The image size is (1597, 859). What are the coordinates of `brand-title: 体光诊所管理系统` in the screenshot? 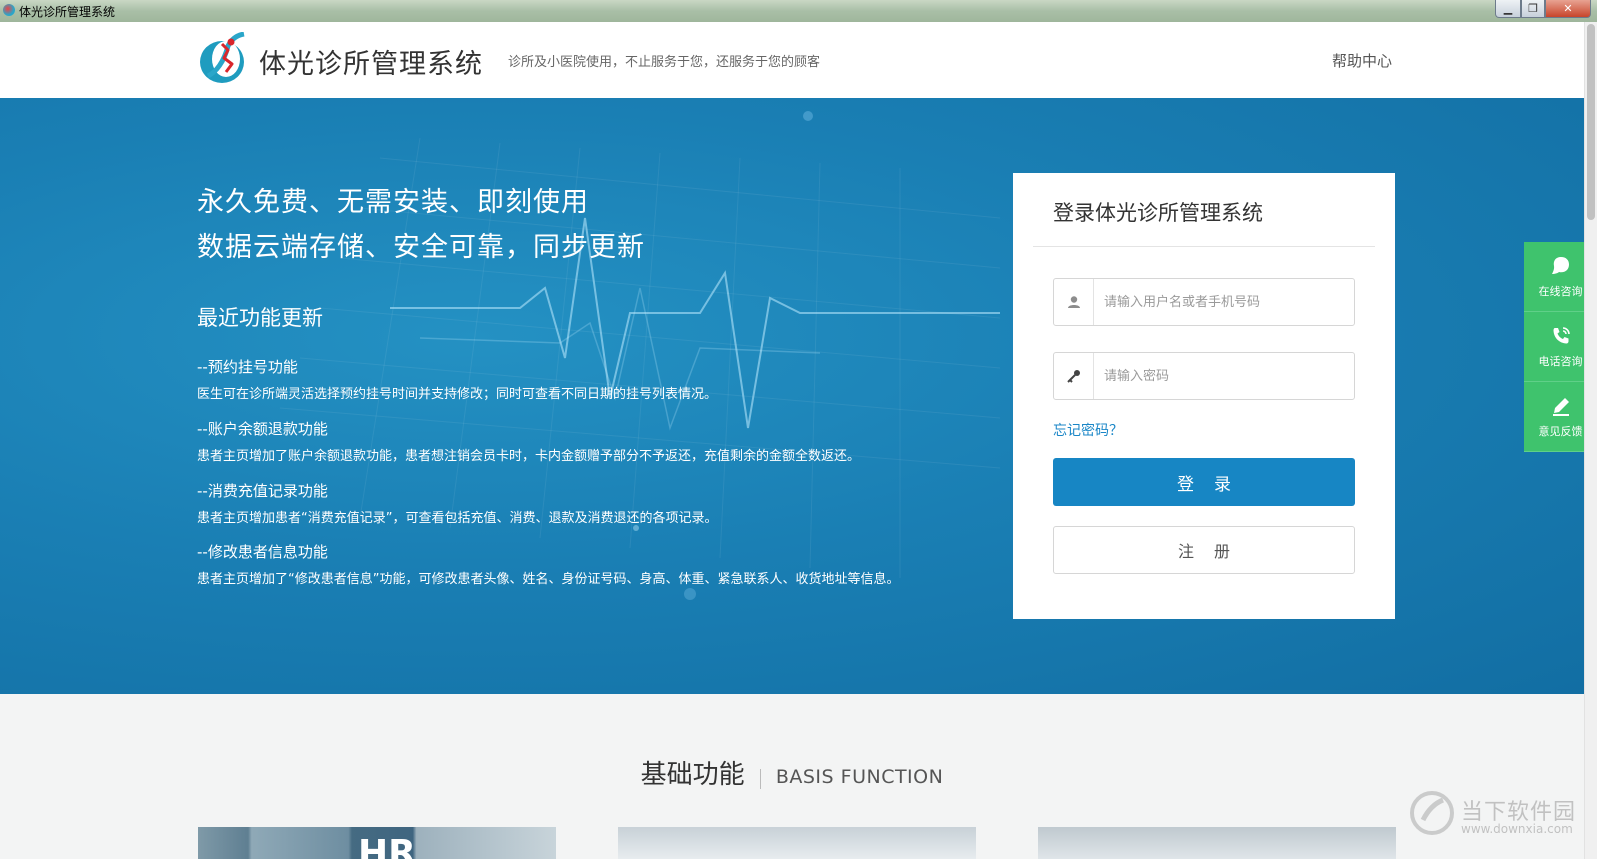 It's located at (371, 64).